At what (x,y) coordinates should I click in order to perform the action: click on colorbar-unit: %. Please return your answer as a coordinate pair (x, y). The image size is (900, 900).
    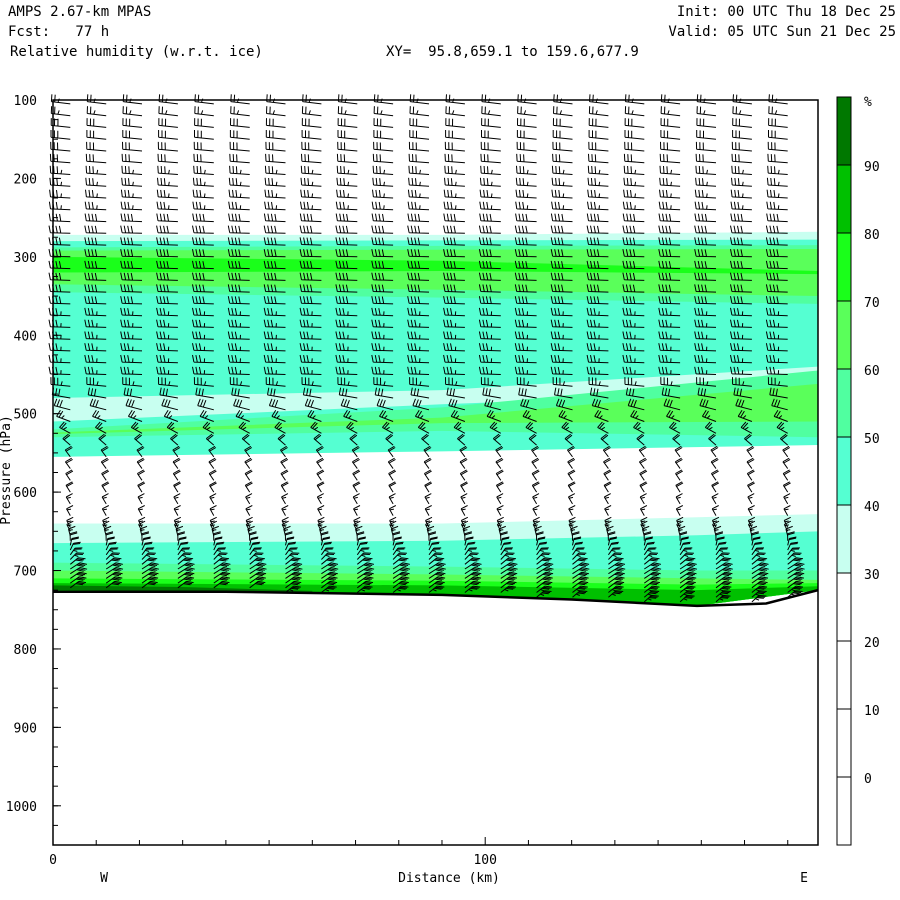
    Looking at the image, I should click on (868, 102).